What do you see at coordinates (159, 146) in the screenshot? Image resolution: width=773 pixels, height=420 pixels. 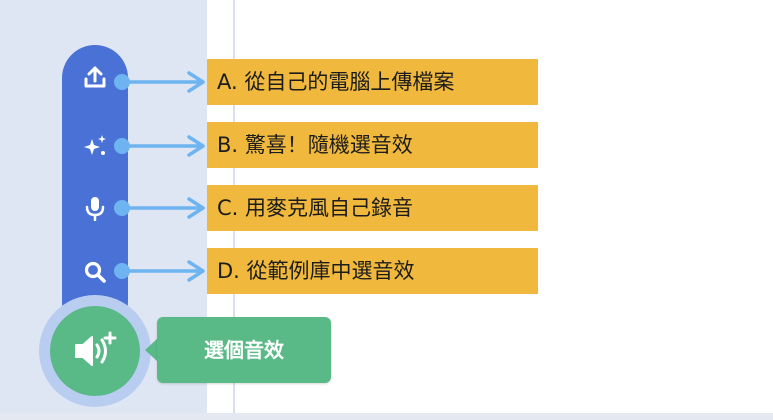 I see `callout-arrow-b` at bounding box center [159, 146].